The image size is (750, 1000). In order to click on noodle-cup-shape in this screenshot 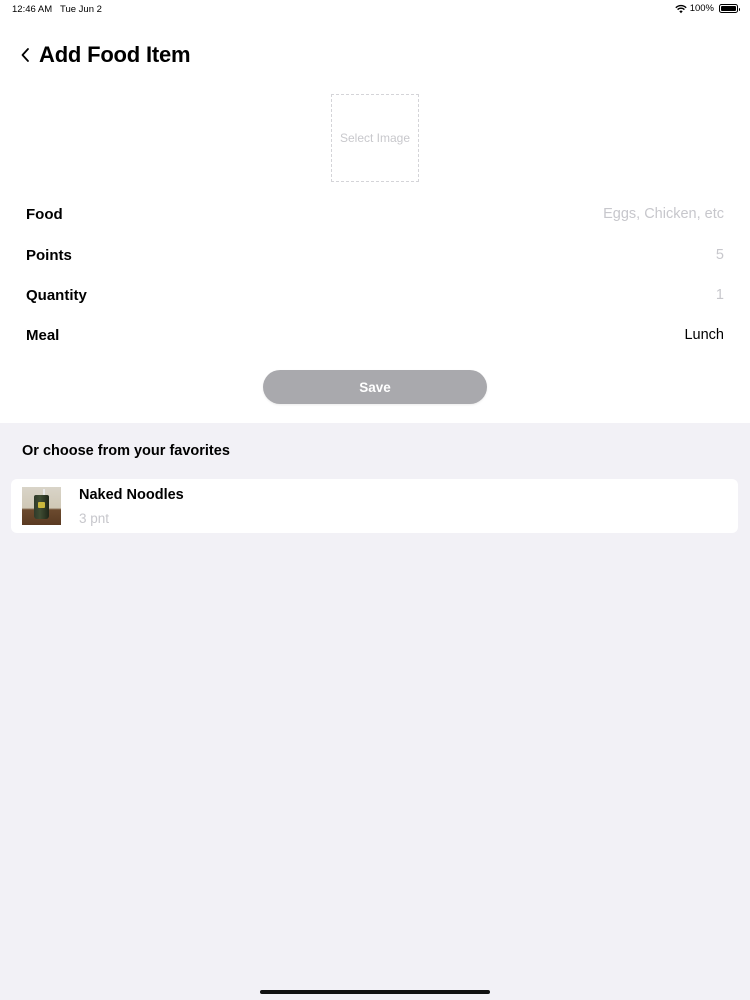, I will do `click(41, 507)`.